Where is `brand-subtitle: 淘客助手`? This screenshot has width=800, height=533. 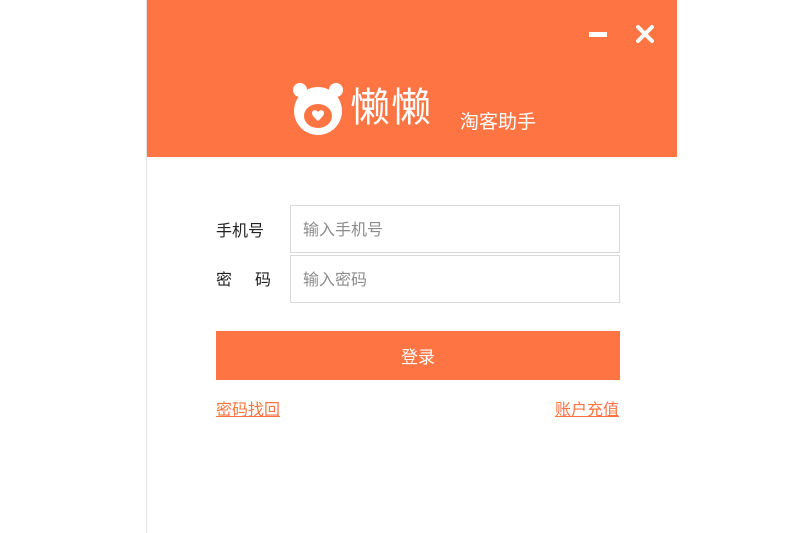 brand-subtitle: 淘客助手 is located at coordinates (498, 122).